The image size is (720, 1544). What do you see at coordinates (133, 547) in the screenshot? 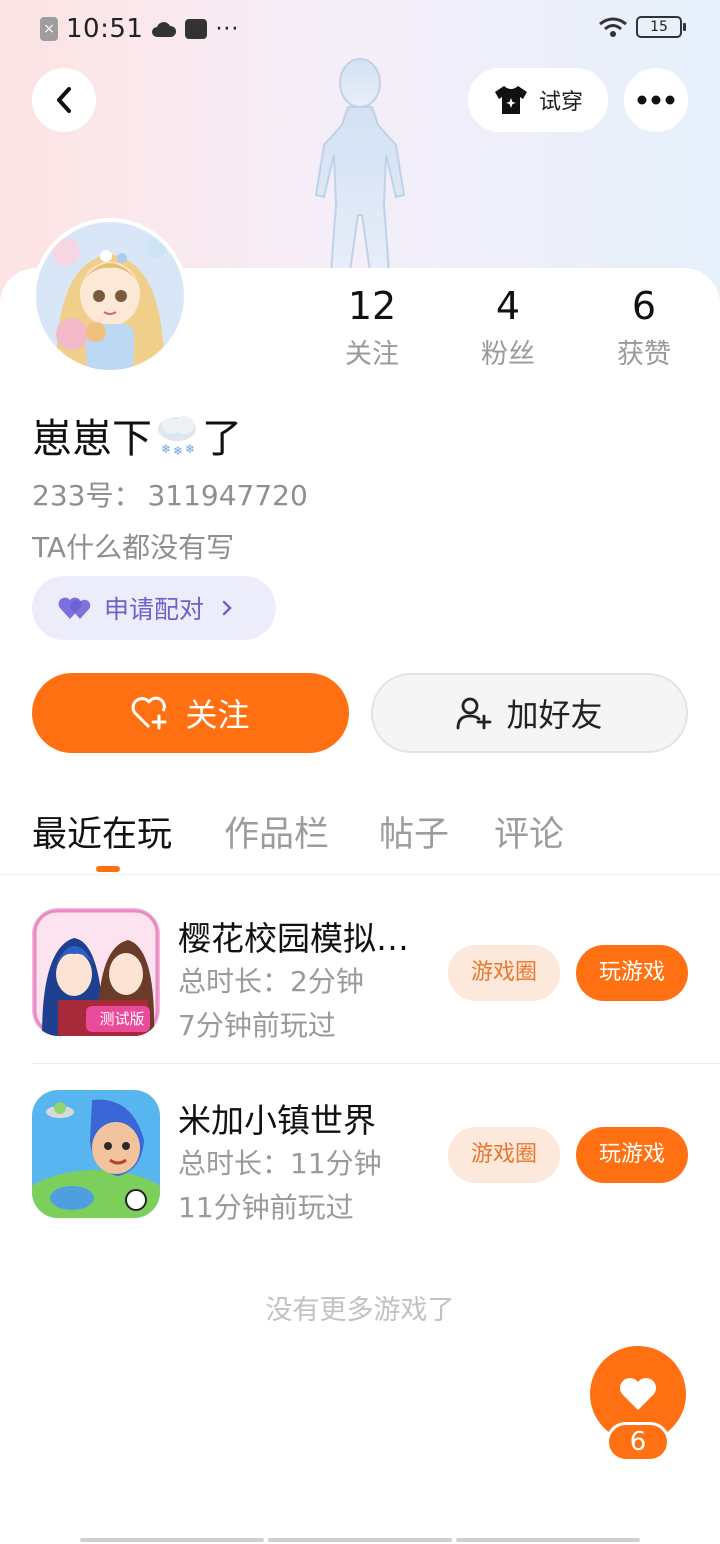
I see `bio-text: TA什么都没有写` at bounding box center [133, 547].